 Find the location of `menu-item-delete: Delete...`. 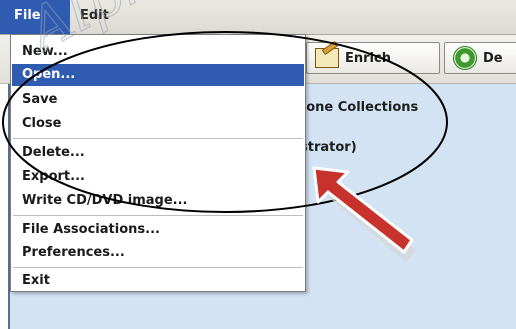

menu-item-delete: Delete... is located at coordinates (158, 153).